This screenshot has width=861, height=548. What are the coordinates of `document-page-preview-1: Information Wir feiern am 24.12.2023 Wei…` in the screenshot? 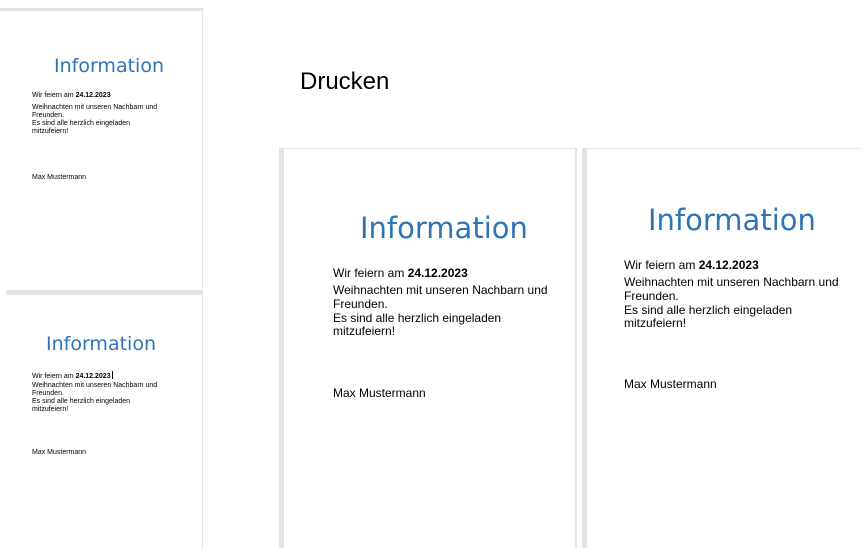 It's located at (101, 148).